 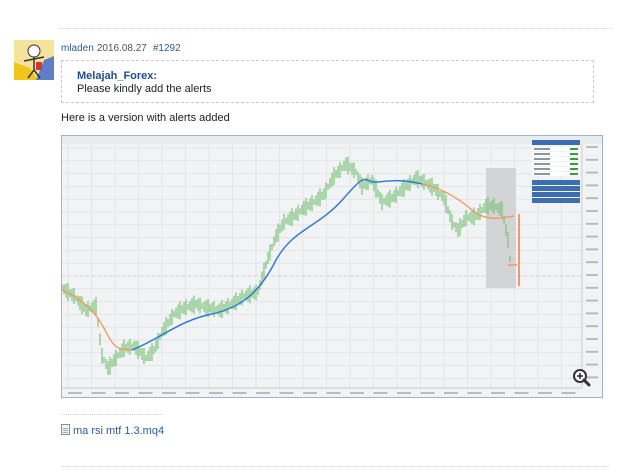 What do you see at coordinates (512, 265) in the screenshot?
I see `alert-label` at bounding box center [512, 265].